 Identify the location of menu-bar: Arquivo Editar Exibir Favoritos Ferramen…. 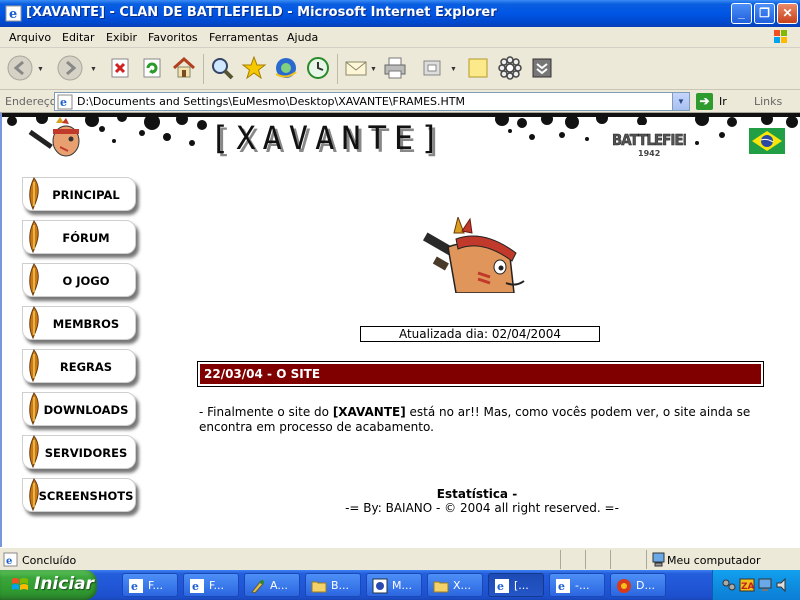
(400, 37).